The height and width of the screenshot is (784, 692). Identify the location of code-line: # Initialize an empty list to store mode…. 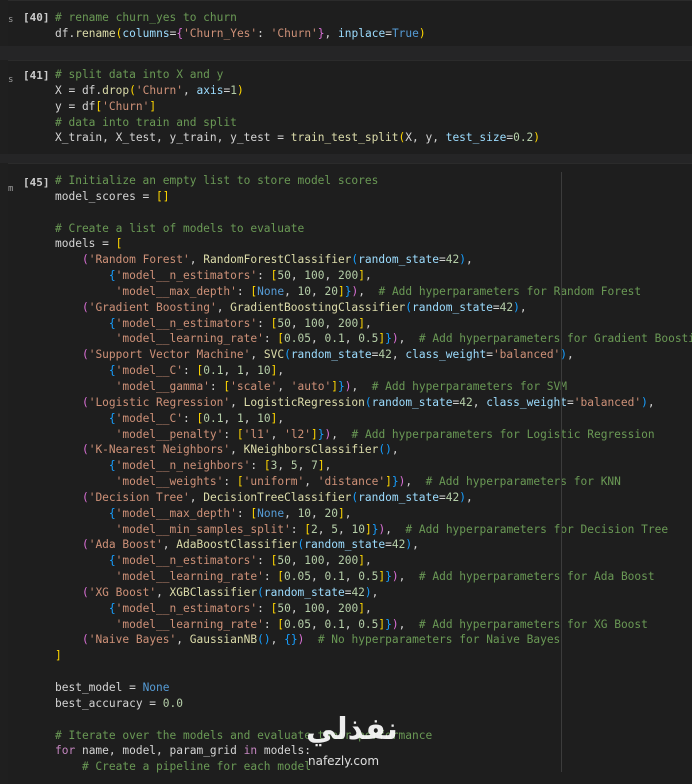
(371, 181).